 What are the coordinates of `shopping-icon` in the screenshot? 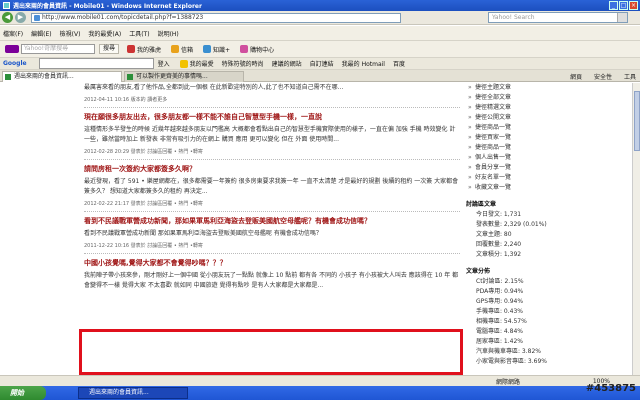 It's located at (244, 49).